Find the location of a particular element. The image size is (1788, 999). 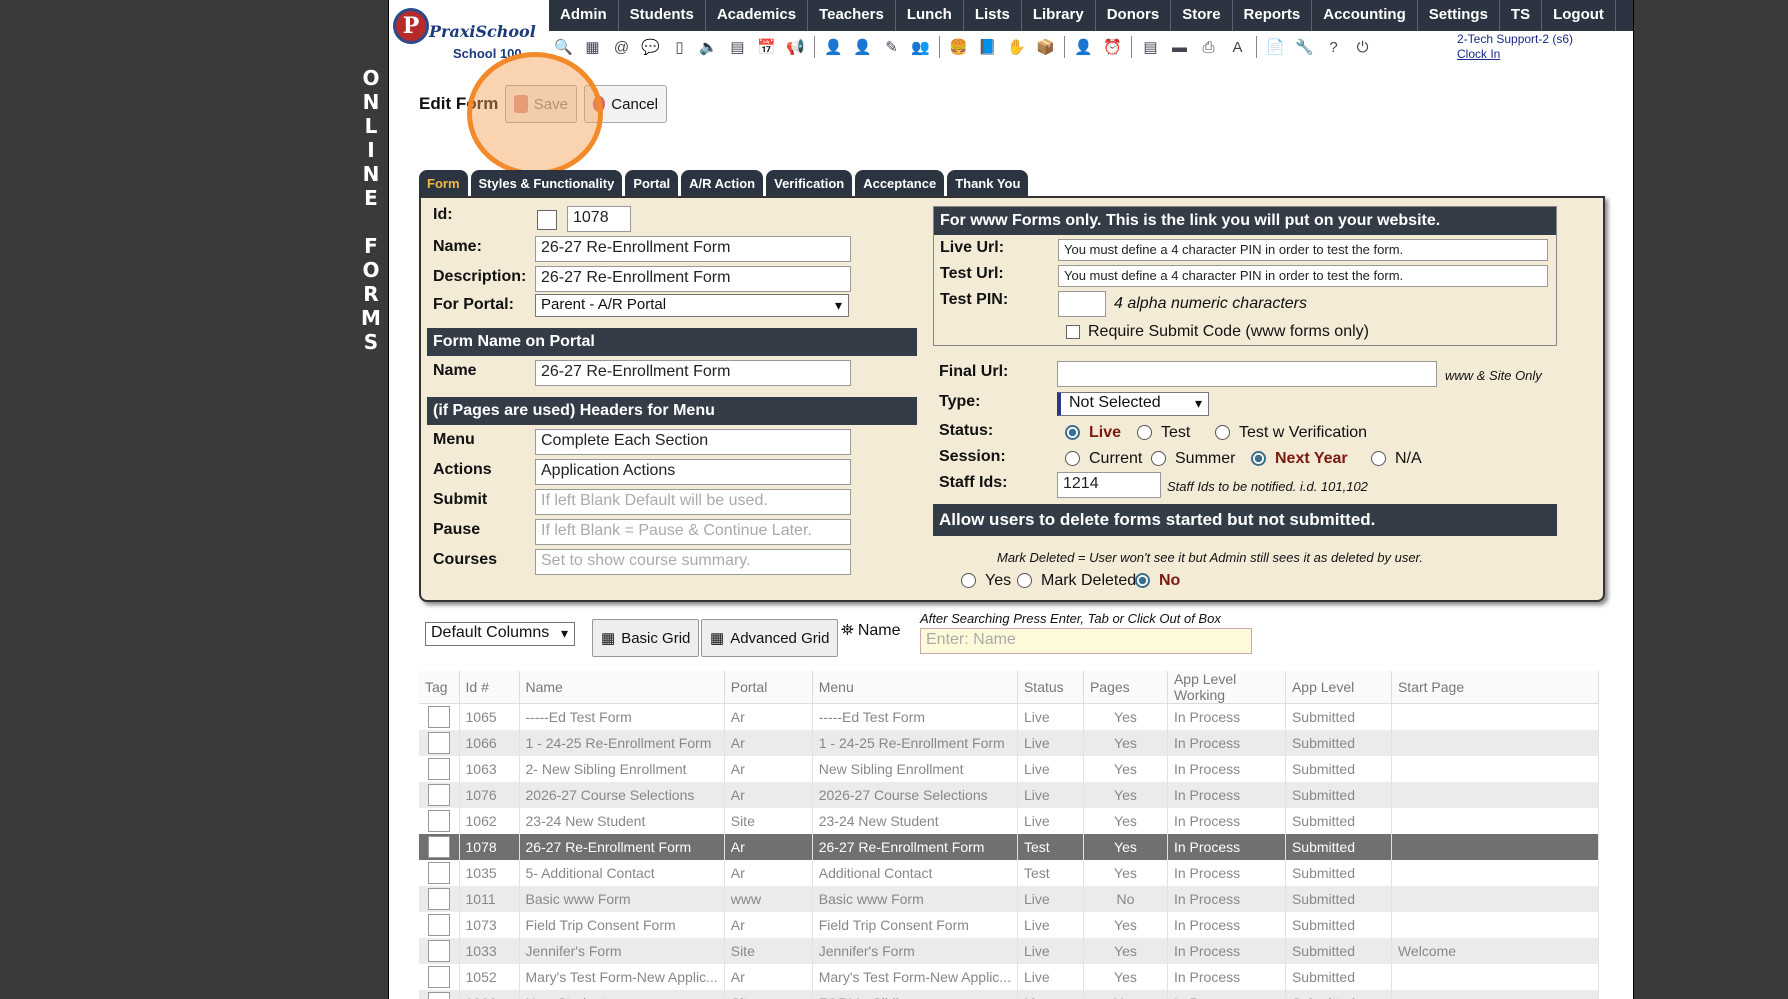

email-icon: @ is located at coordinates (621, 47).